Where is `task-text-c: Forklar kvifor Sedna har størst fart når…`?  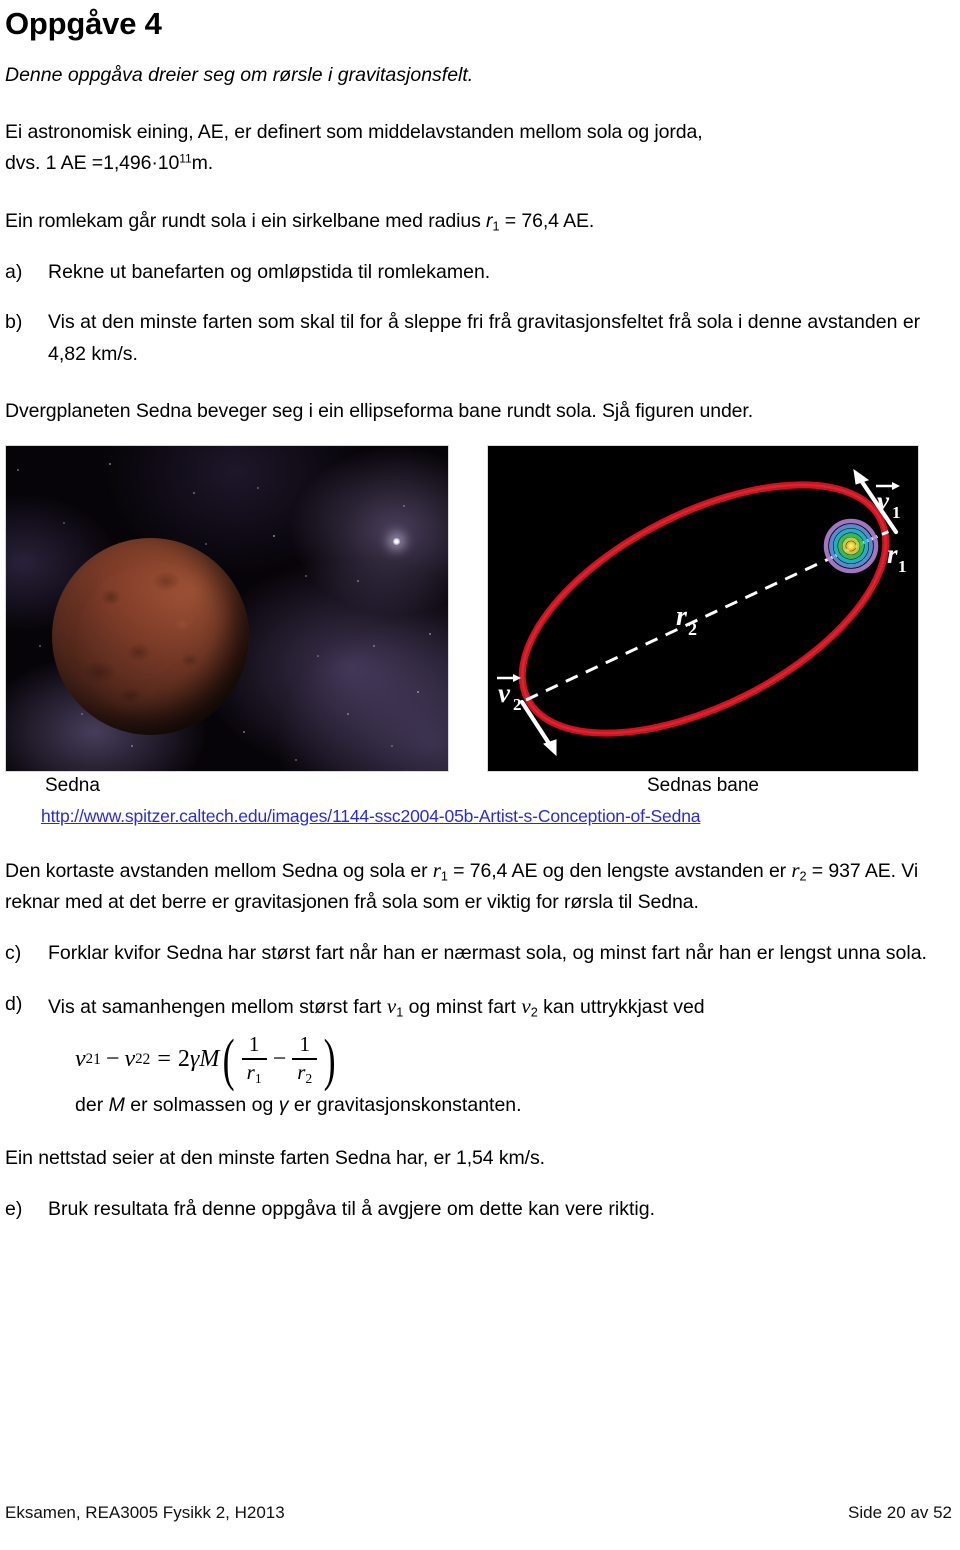 task-text-c: Forklar kvifor Sedna har størst fart når… is located at coordinates (487, 953).